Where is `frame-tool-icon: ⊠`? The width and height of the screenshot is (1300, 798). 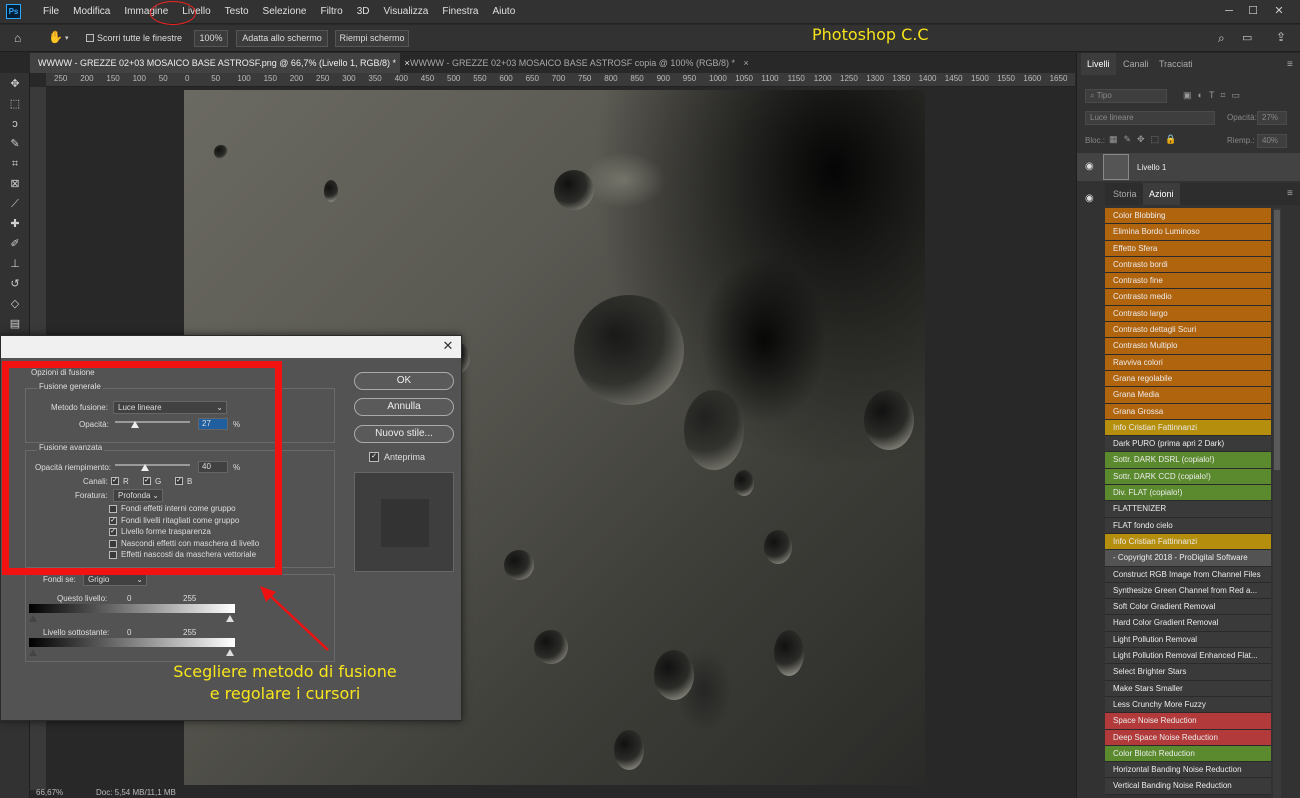
frame-tool-icon: ⊠ is located at coordinates (15, 184).